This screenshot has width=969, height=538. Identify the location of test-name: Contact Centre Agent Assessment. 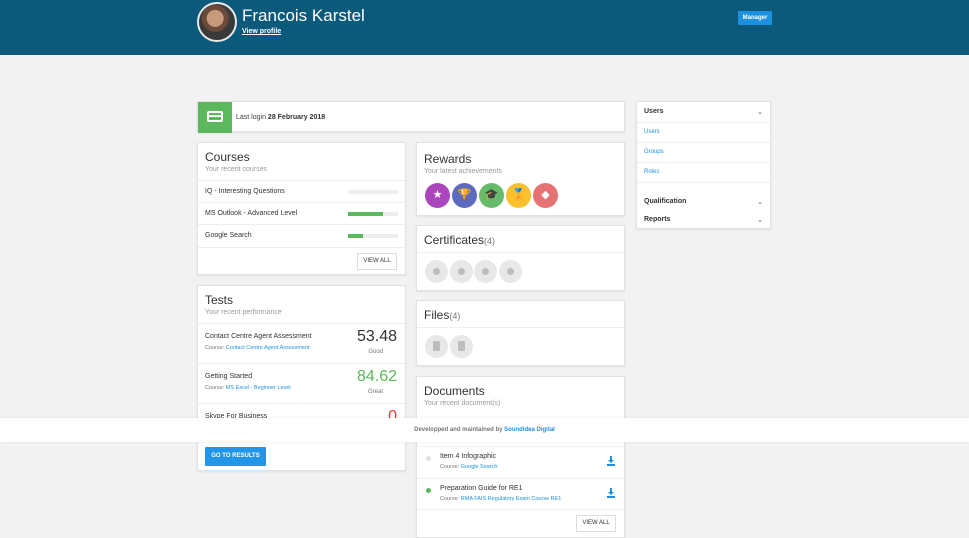
(258, 336).